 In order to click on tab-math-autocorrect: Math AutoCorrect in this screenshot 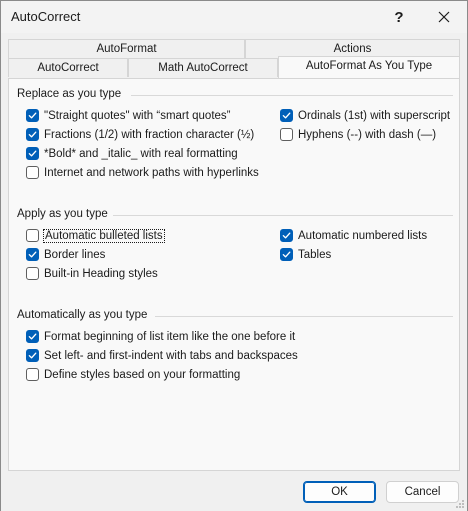, I will do `click(203, 67)`.